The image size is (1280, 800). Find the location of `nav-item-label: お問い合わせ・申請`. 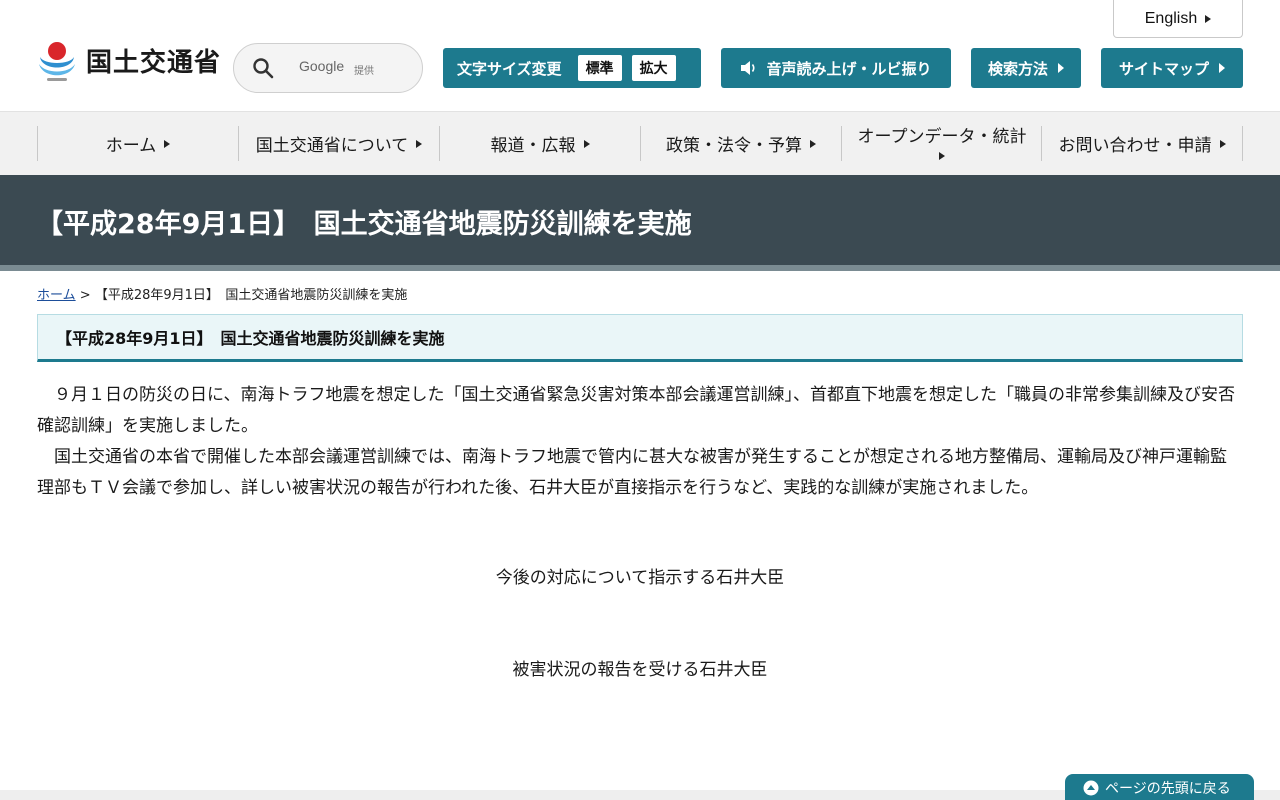

nav-item-label: お問い合わせ・申請 is located at coordinates (1135, 146).